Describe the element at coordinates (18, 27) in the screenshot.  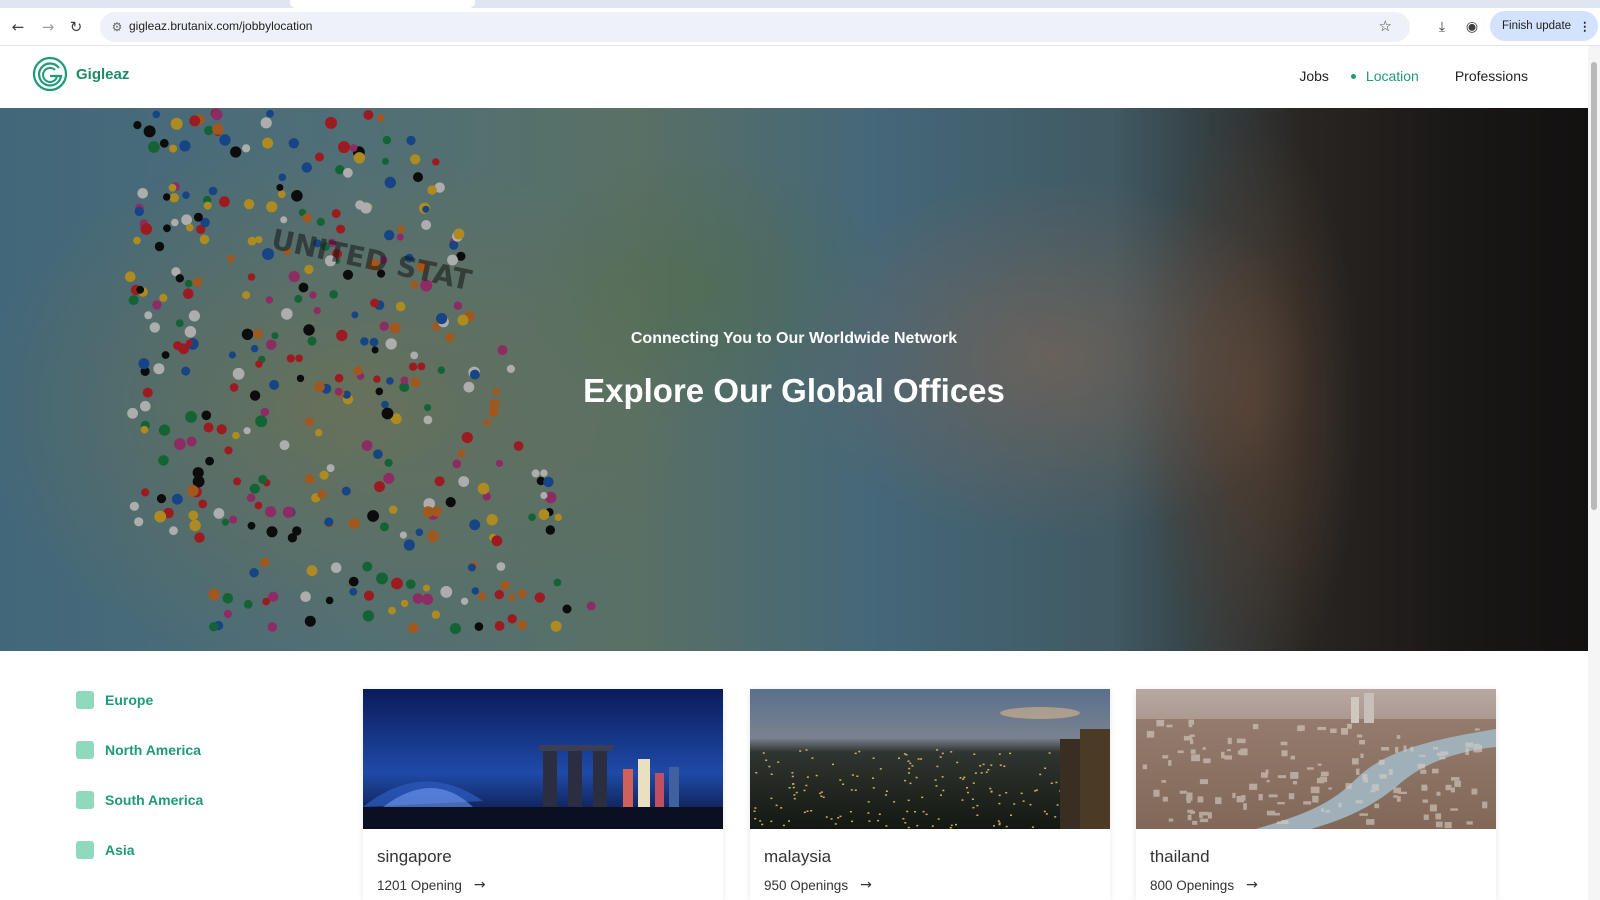
I see `back-icon: ←` at that location.